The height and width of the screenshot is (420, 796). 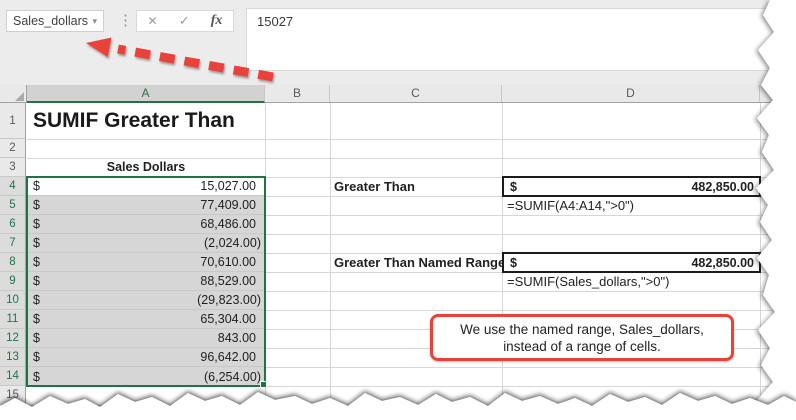 I want to click on fill-handle, so click(x=263, y=384).